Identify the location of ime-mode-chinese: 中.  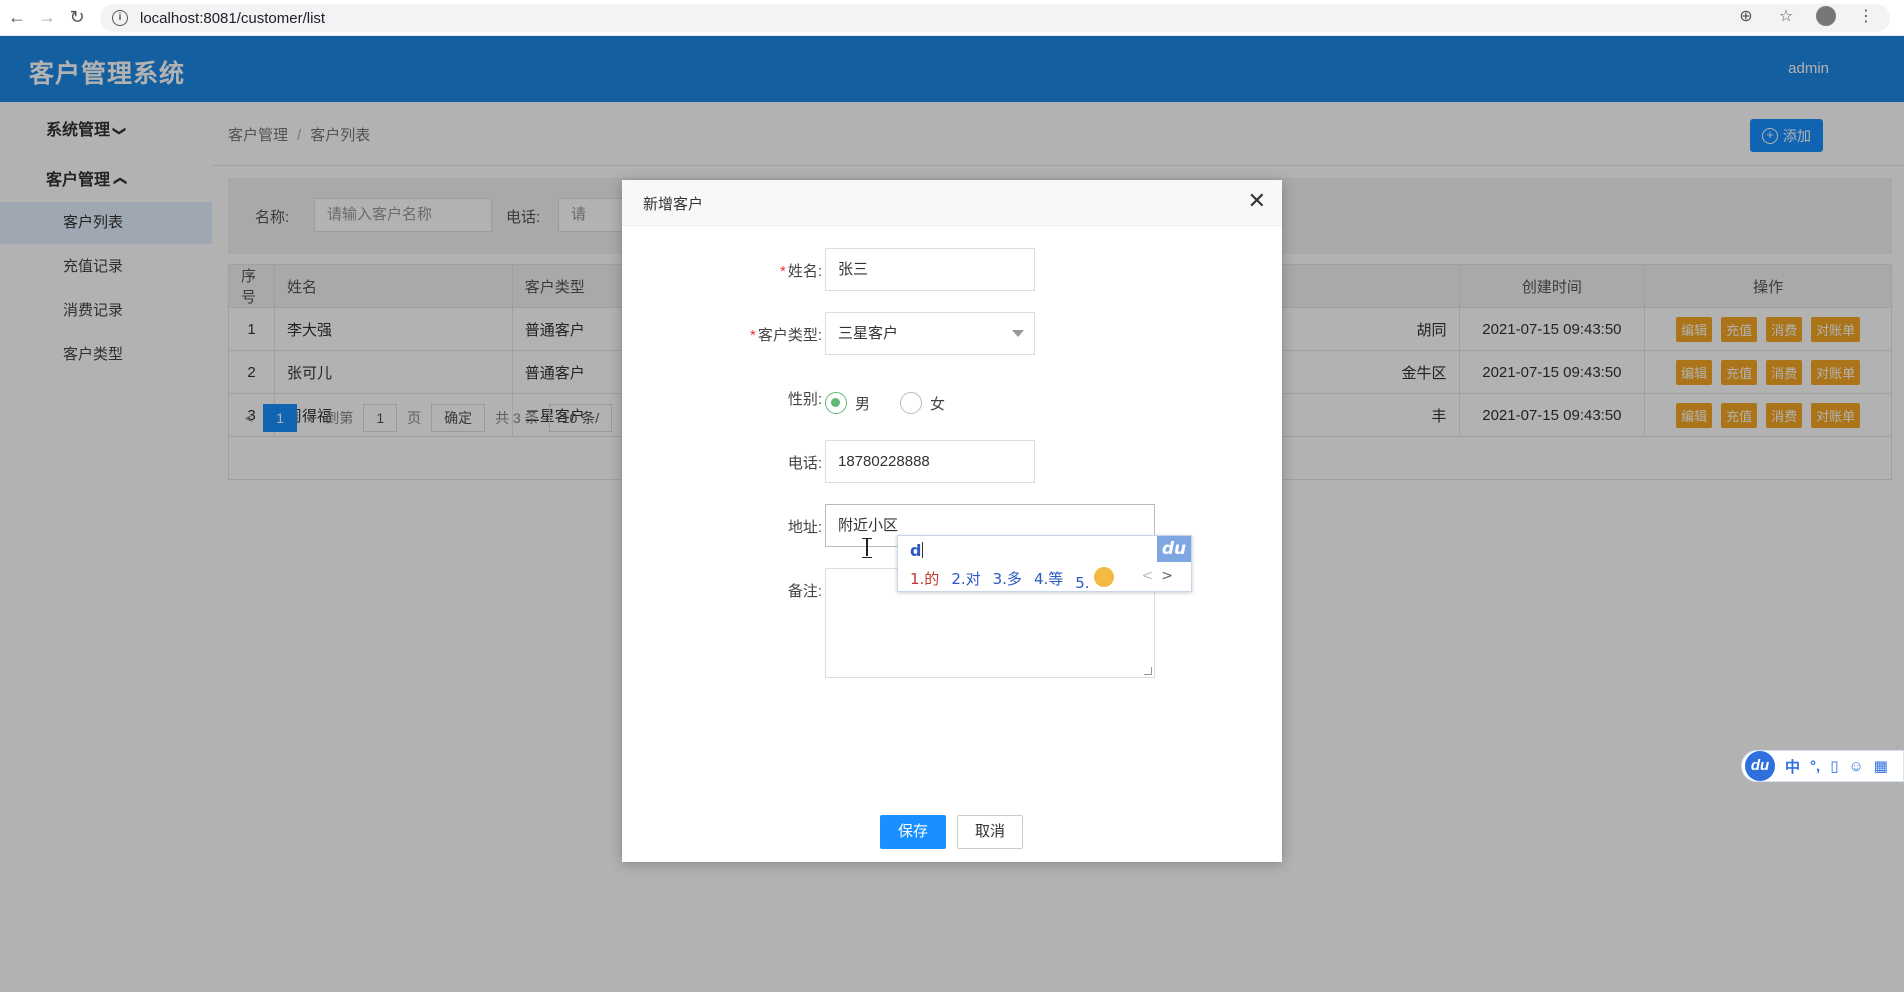
(1792, 766).